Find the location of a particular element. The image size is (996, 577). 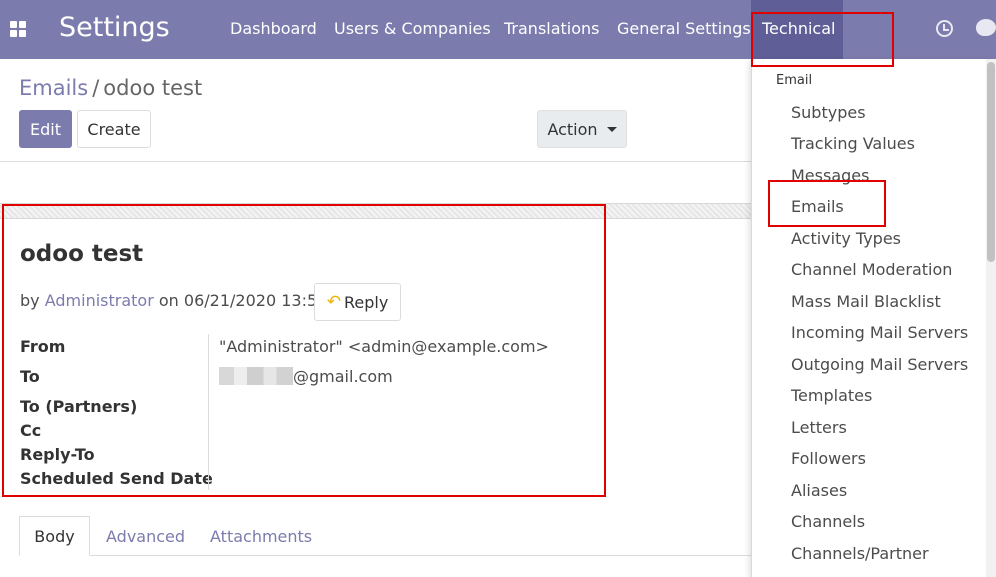

reply-arrow-icon: ↶ is located at coordinates (333, 302).